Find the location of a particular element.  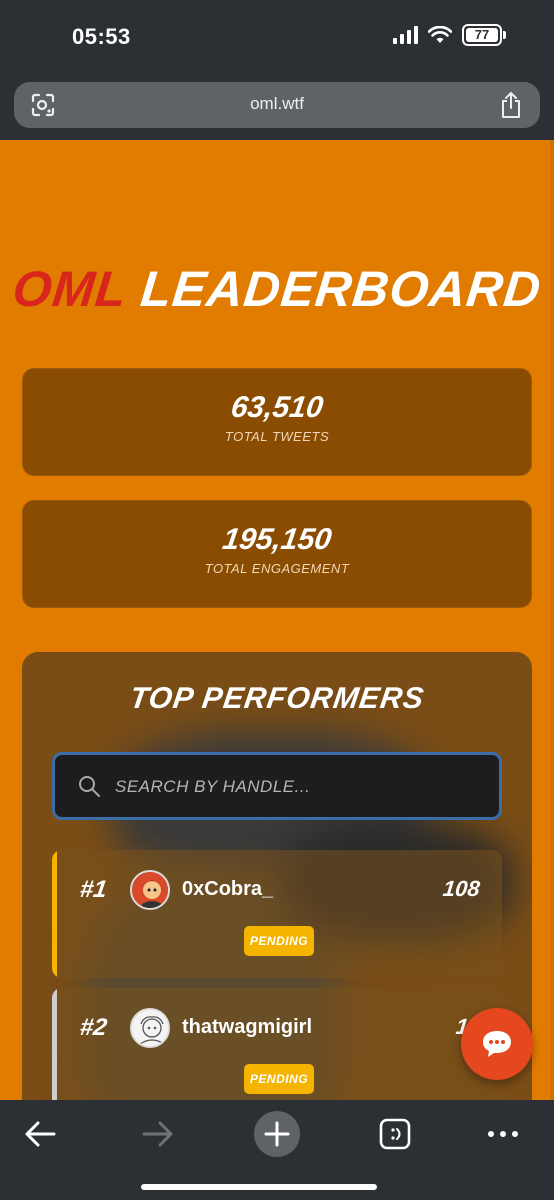

title-accent: OML is located at coordinates (70, 289).